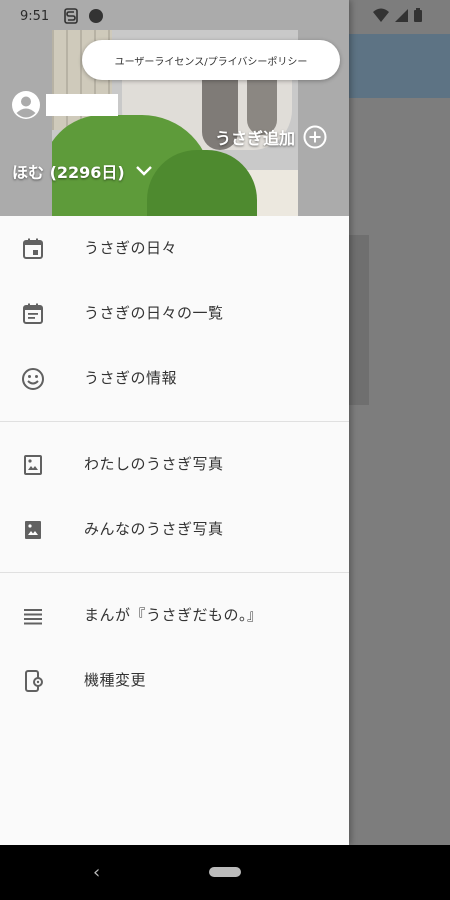 Image resolution: width=450 pixels, height=900 pixels. What do you see at coordinates (359, 320) in the screenshot?
I see `background-card` at bounding box center [359, 320].